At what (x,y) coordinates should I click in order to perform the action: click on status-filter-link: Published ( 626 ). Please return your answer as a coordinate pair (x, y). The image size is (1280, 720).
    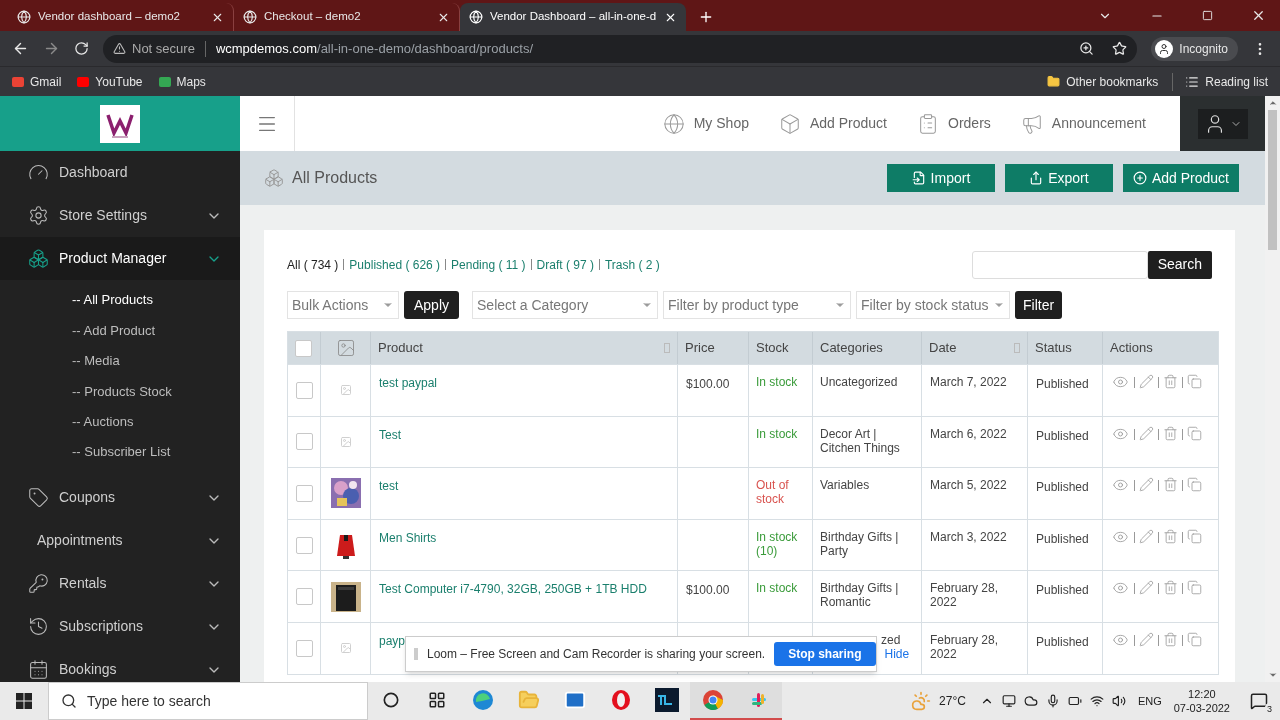
    Looking at the image, I should click on (395, 264).